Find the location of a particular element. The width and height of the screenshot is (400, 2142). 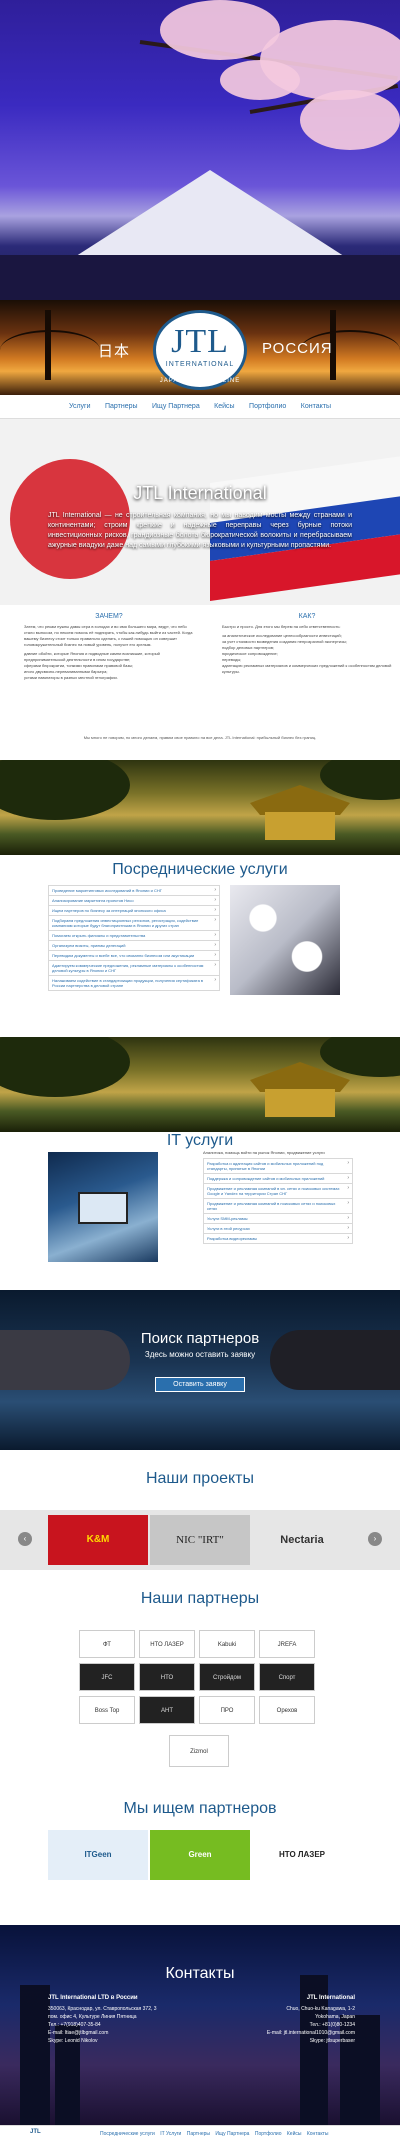

footer-nav-item: Ищу Партнера is located at coordinates (232, 2134).